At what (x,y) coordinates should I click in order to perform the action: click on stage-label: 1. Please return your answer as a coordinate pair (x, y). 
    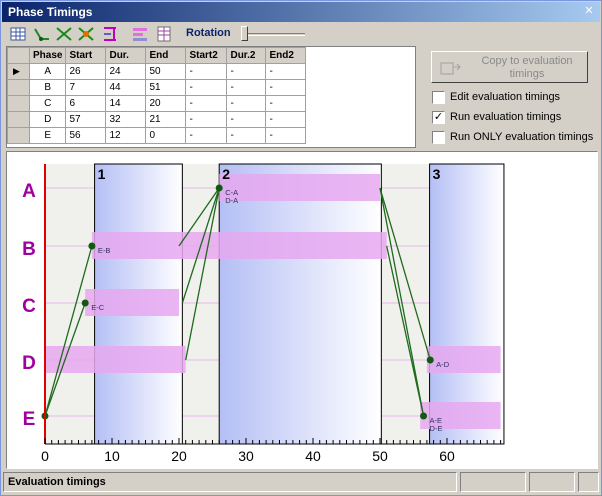
    Looking at the image, I should click on (102, 174).